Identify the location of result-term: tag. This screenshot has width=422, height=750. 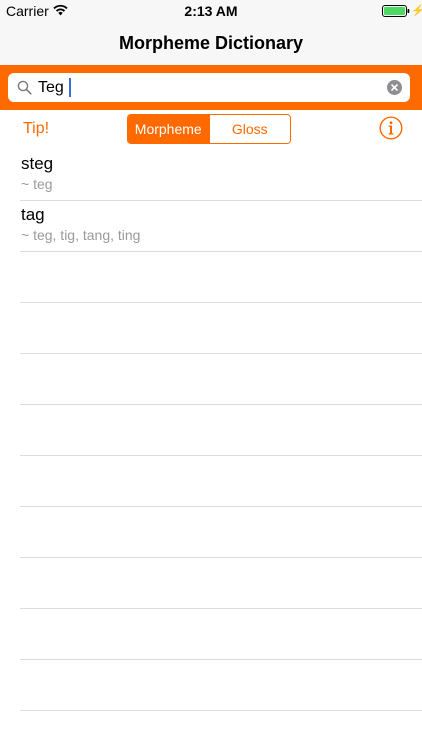
(33, 214).